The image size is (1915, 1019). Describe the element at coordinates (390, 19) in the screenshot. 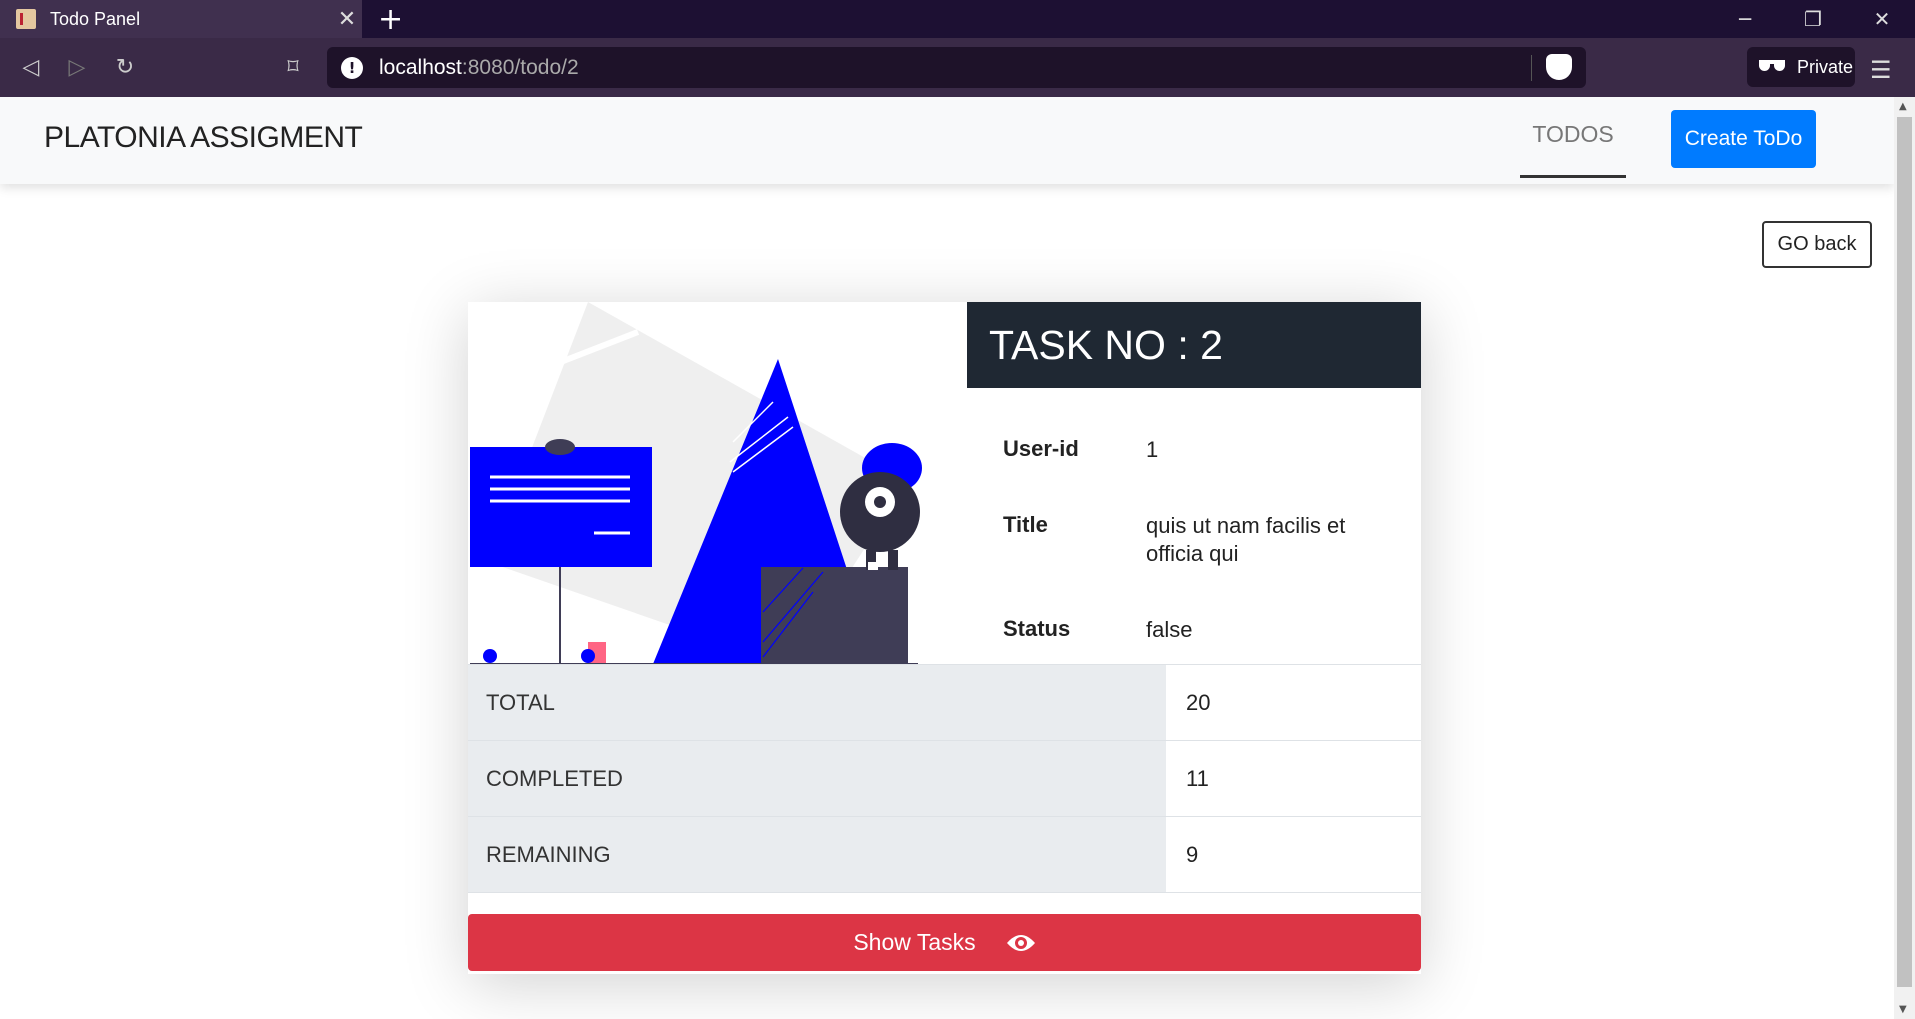

I see `new-tab-icon: +` at that location.